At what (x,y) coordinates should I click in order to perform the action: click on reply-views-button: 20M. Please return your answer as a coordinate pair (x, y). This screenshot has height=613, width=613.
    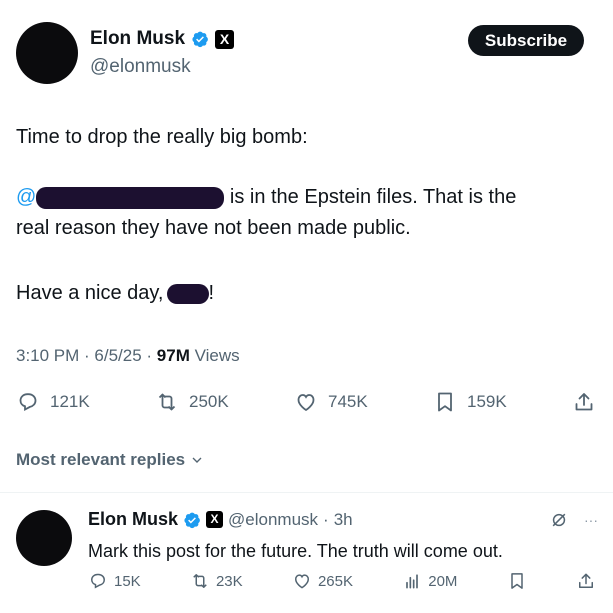
    Looking at the image, I should click on (429, 581).